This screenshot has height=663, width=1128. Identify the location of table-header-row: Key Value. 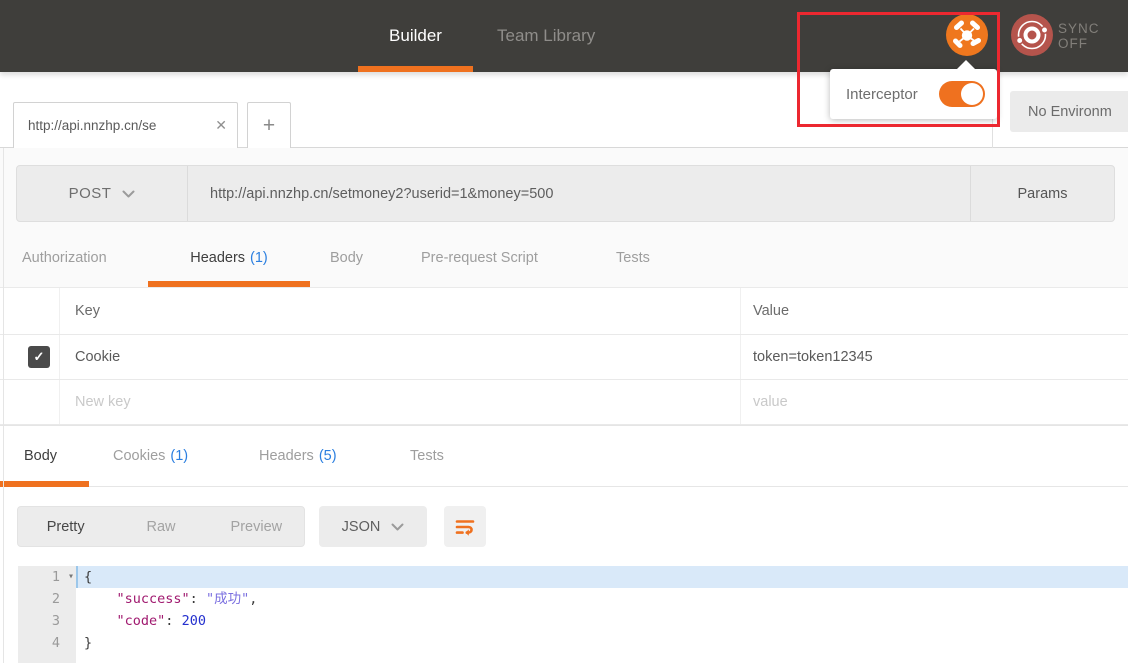
(564, 311).